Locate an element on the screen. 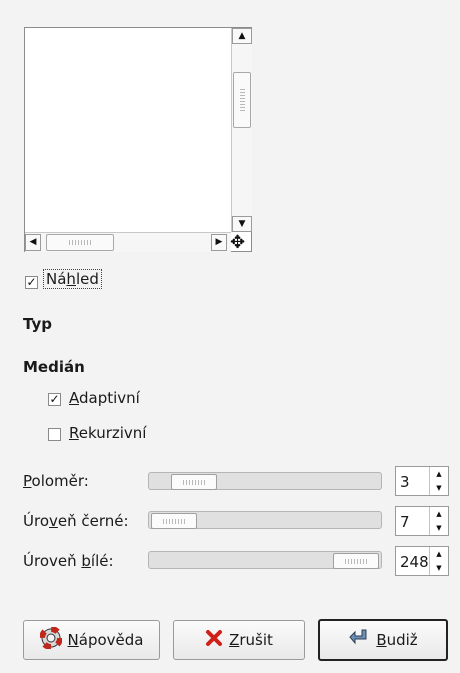  preview-label: Náhled is located at coordinates (72, 279).